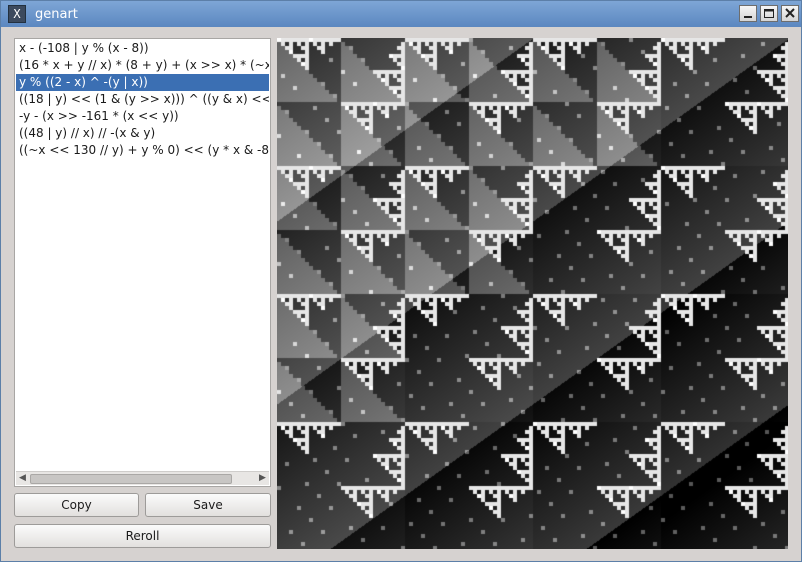 Image resolution: width=802 pixels, height=562 pixels. I want to click on minimize-icon, so click(748, 13).